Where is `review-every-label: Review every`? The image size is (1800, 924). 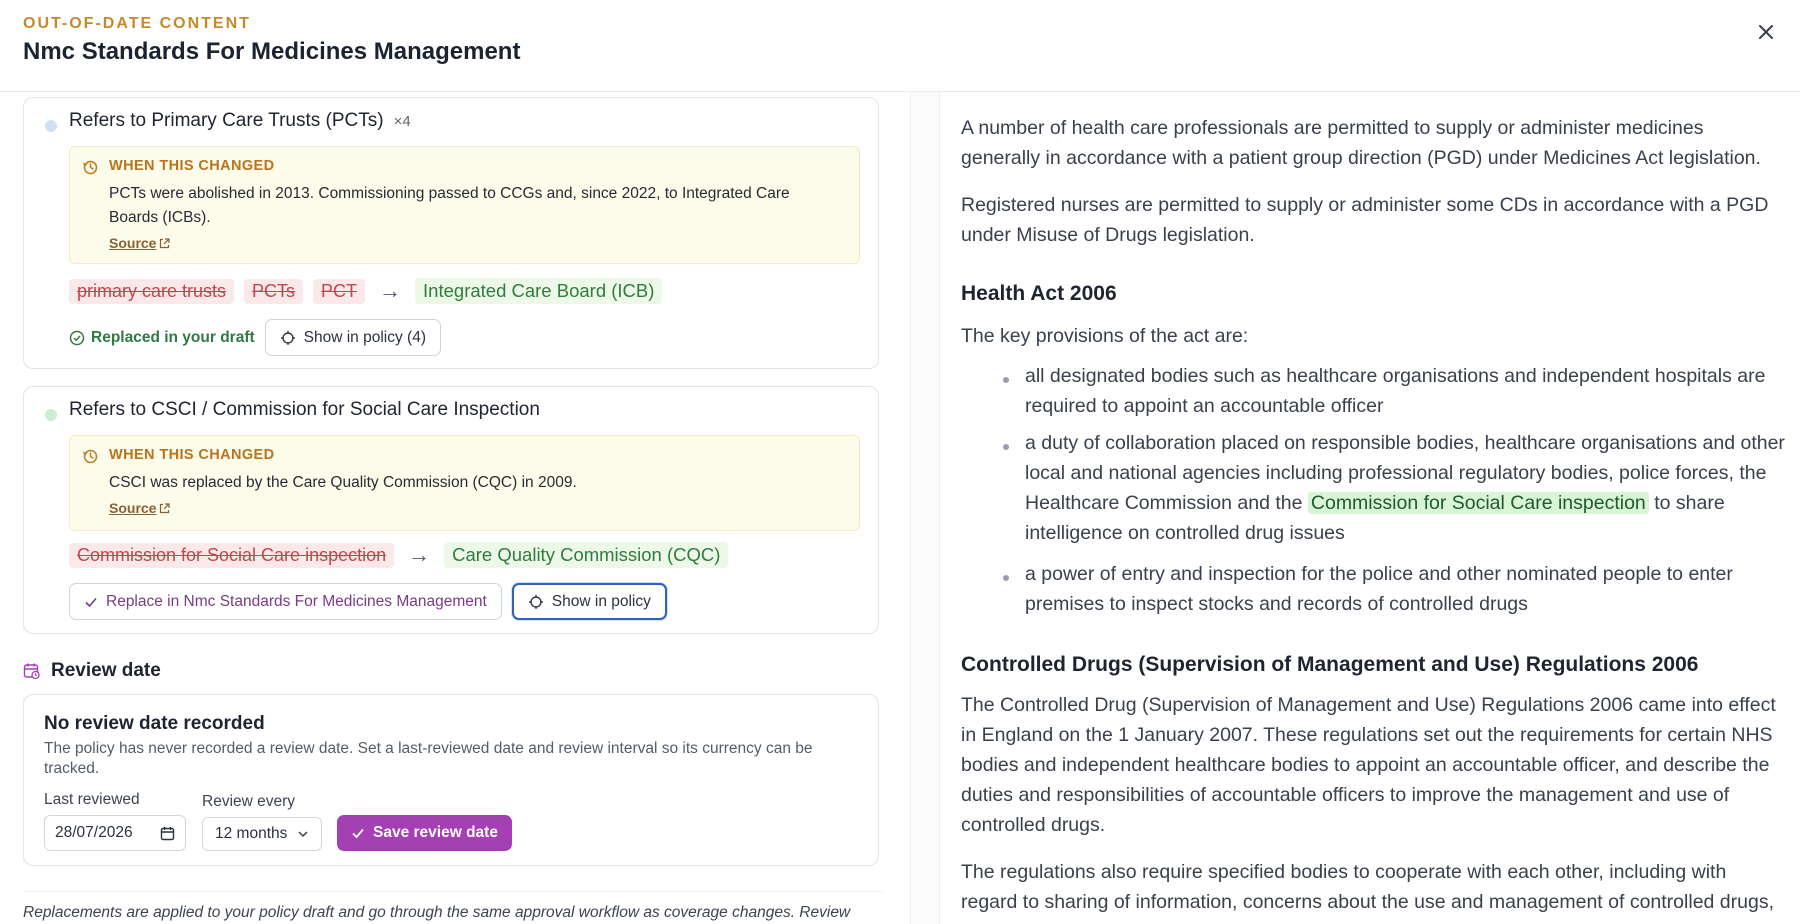 review-every-label: Review every is located at coordinates (249, 801).